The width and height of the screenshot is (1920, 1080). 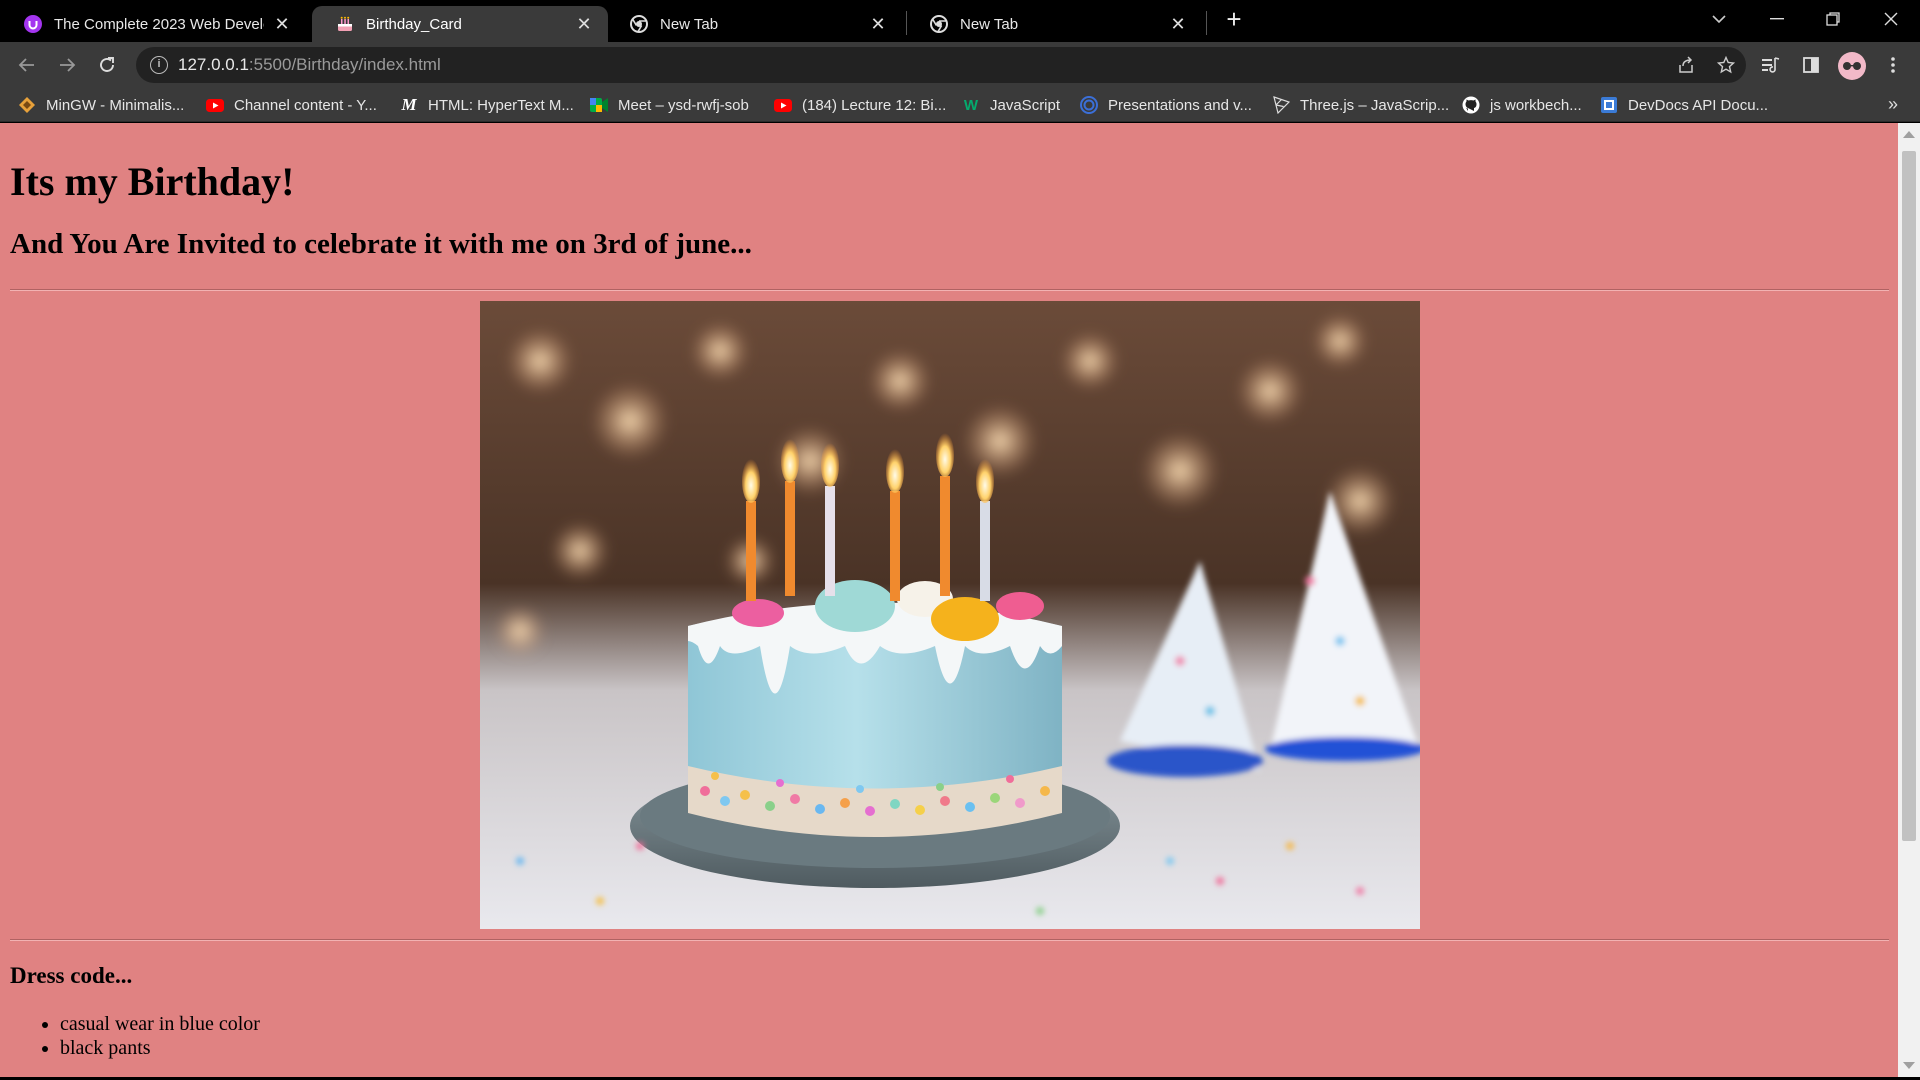 What do you see at coordinates (949, 940) in the screenshot?
I see `divider-bottom` at bounding box center [949, 940].